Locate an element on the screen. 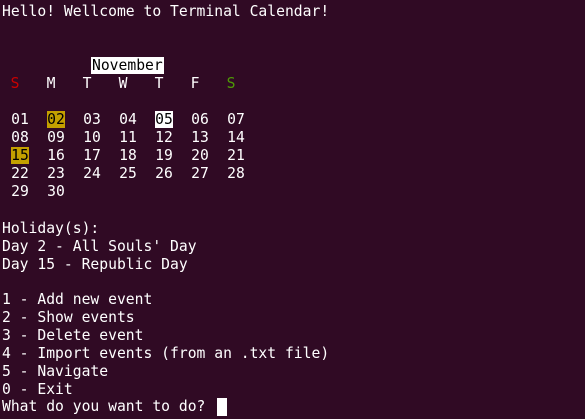 Image resolution: width=585 pixels, height=419 pixels. weekday-friday: F is located at coordinates (195, 83).